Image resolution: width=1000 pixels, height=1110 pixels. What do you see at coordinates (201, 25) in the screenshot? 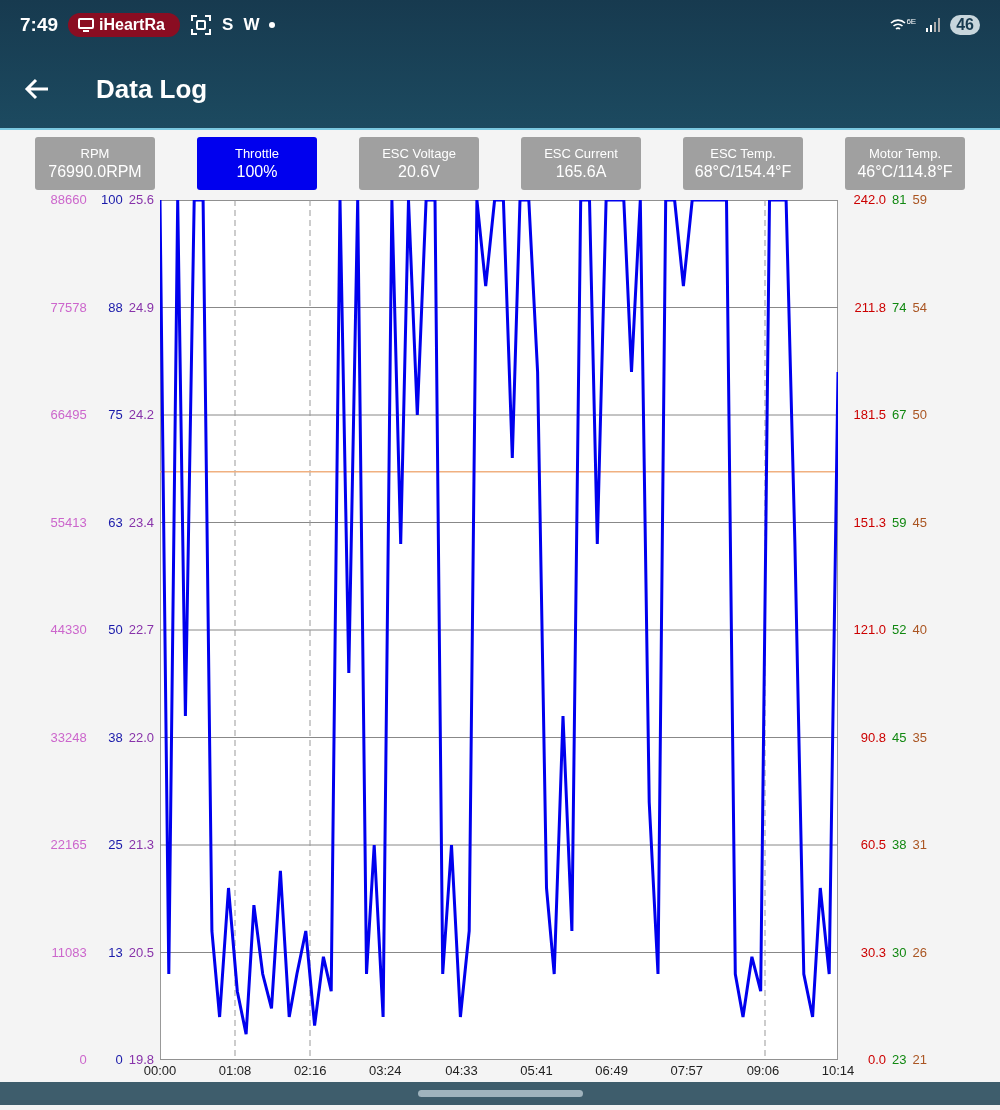
I see `screenshot-icon` at bounding box center [201, 25].